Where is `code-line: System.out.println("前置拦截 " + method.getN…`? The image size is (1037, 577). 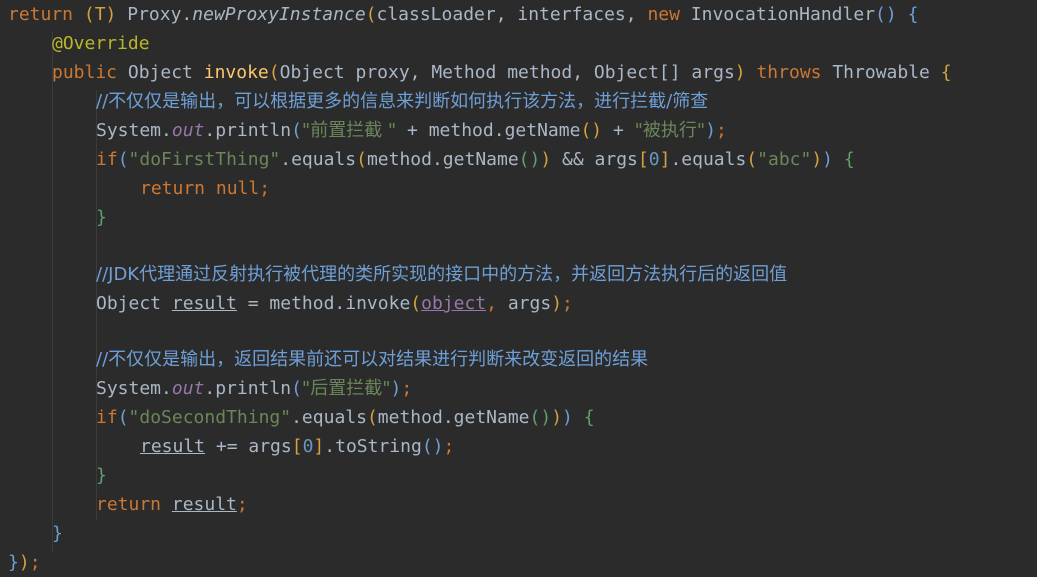 code-line: System.out.println("前置拦截 " + method.getN… is located at coordinates (411, 130).